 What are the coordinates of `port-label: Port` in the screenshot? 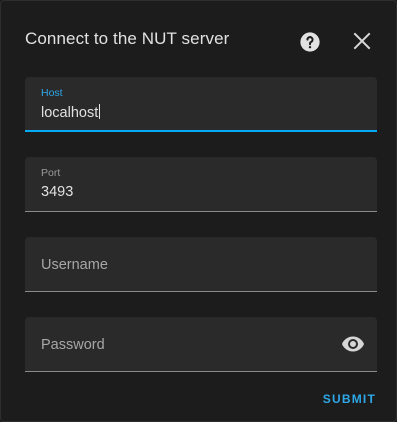 It's located at (51, 173).